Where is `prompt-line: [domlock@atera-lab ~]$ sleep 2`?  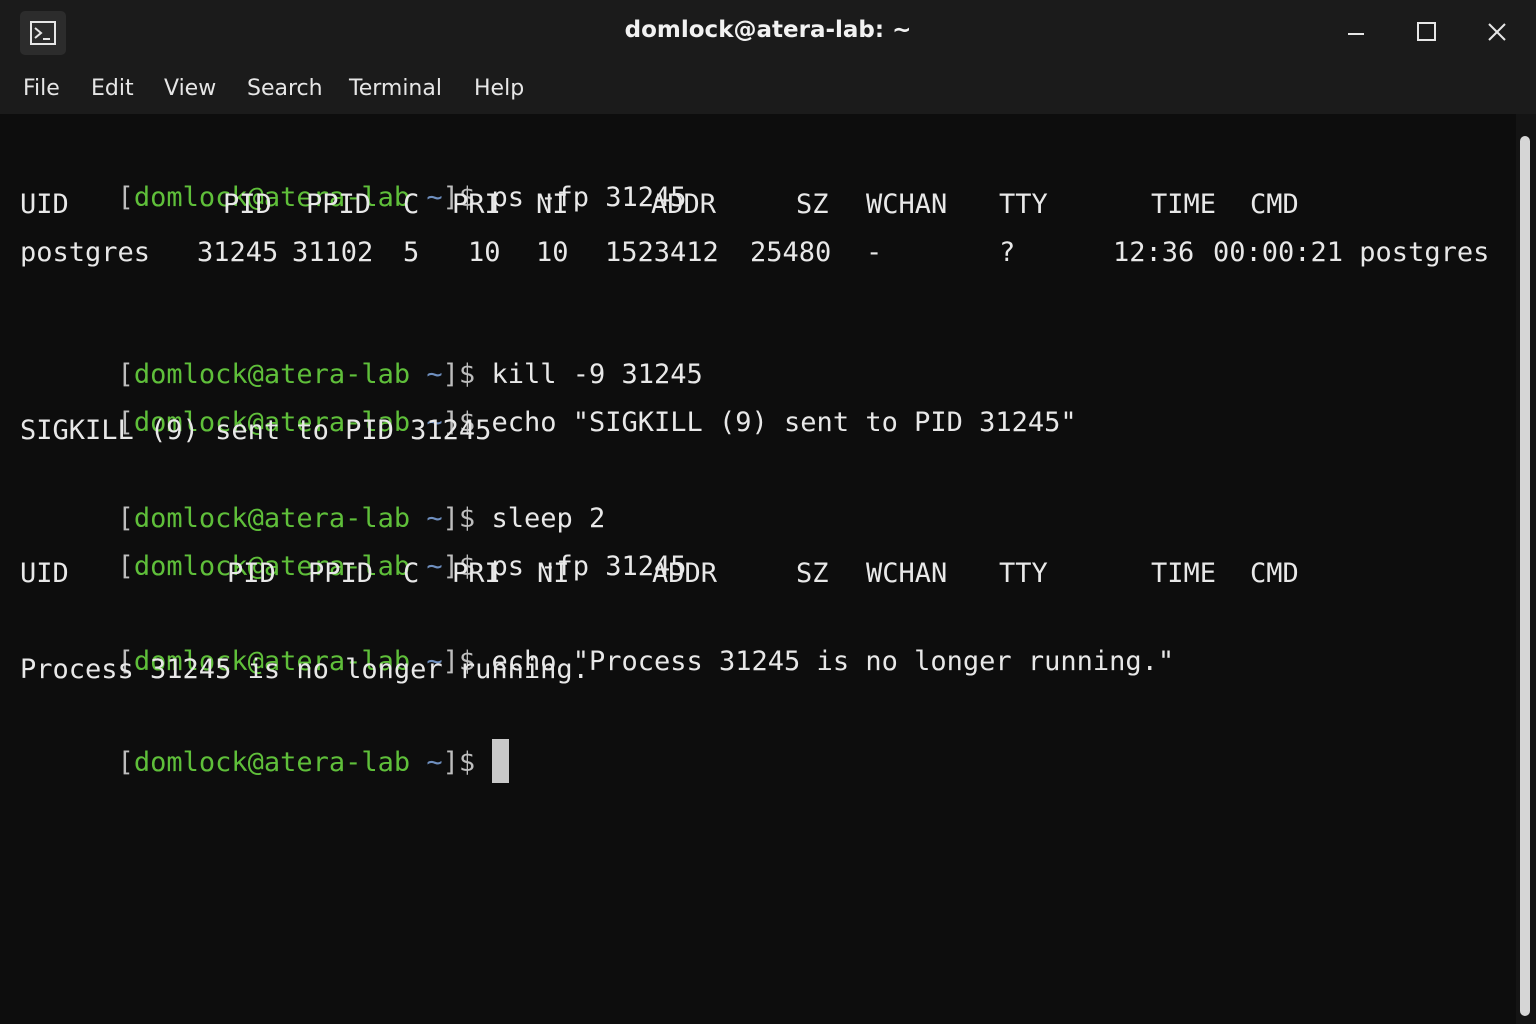 prompt-line: [domlock@atera-lab ~]$ sleep 2 is located at coordinates (313, 496).